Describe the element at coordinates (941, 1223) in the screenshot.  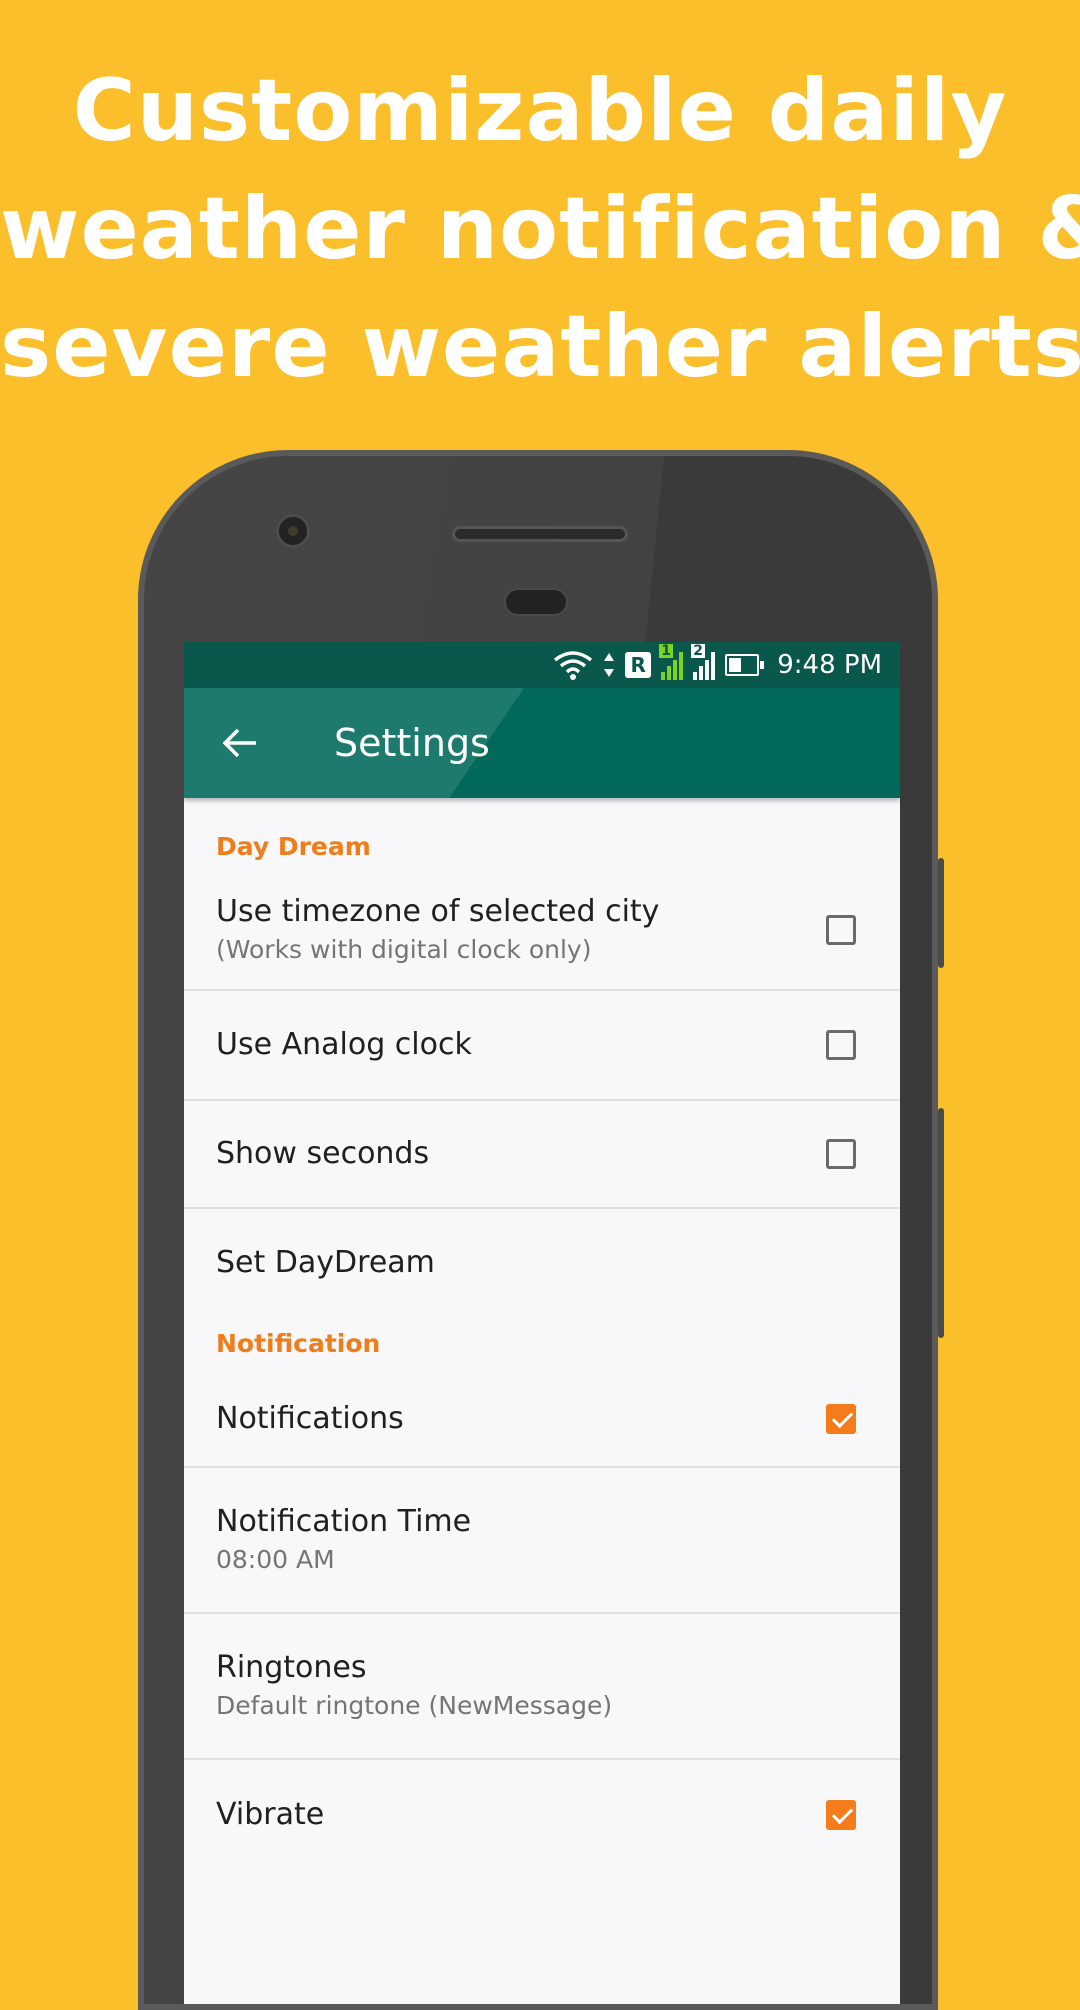
I see `phone-volume-button` at that location.